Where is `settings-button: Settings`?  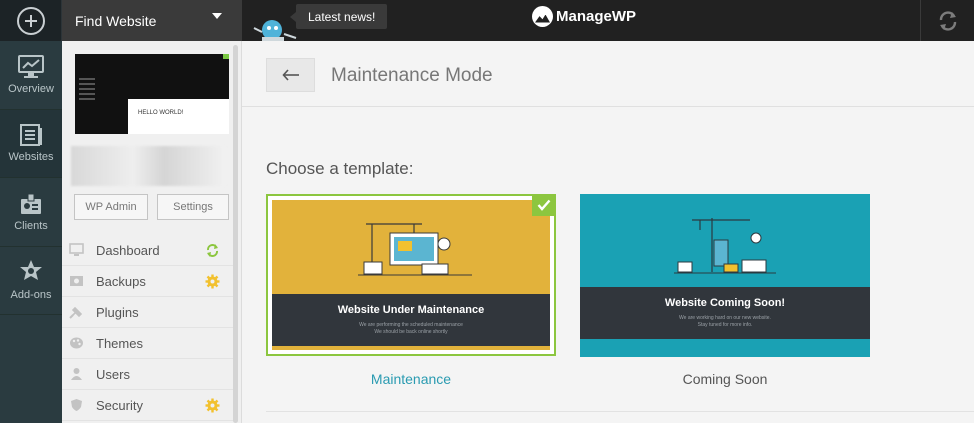 settings-button: Settings is located at coordinates (193, 207).